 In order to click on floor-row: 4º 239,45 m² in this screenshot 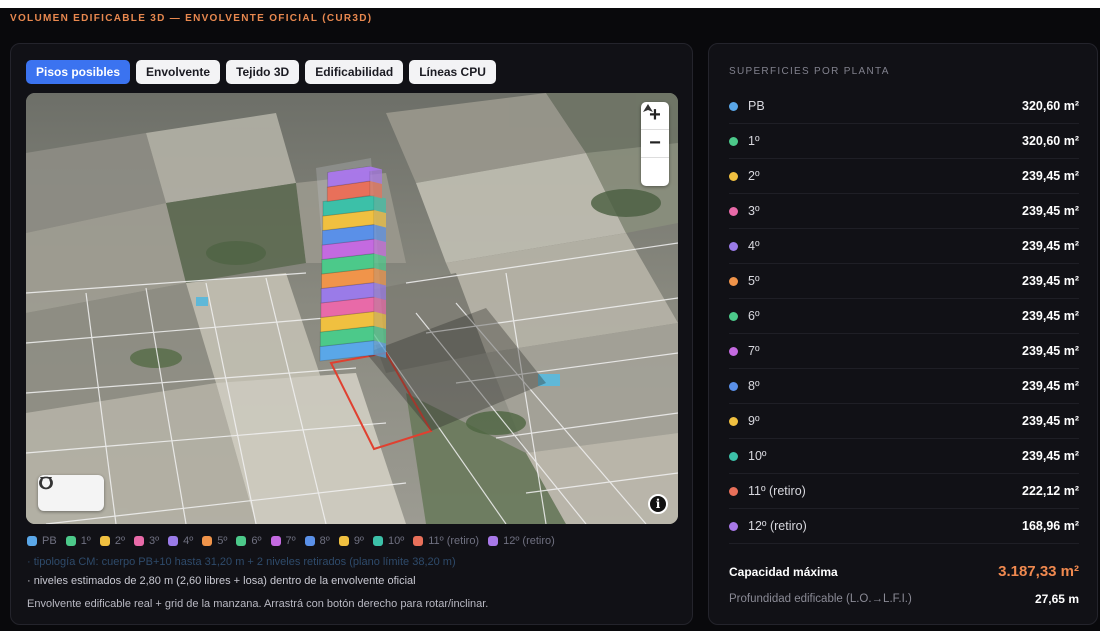, I will do `click(904, 246)`.